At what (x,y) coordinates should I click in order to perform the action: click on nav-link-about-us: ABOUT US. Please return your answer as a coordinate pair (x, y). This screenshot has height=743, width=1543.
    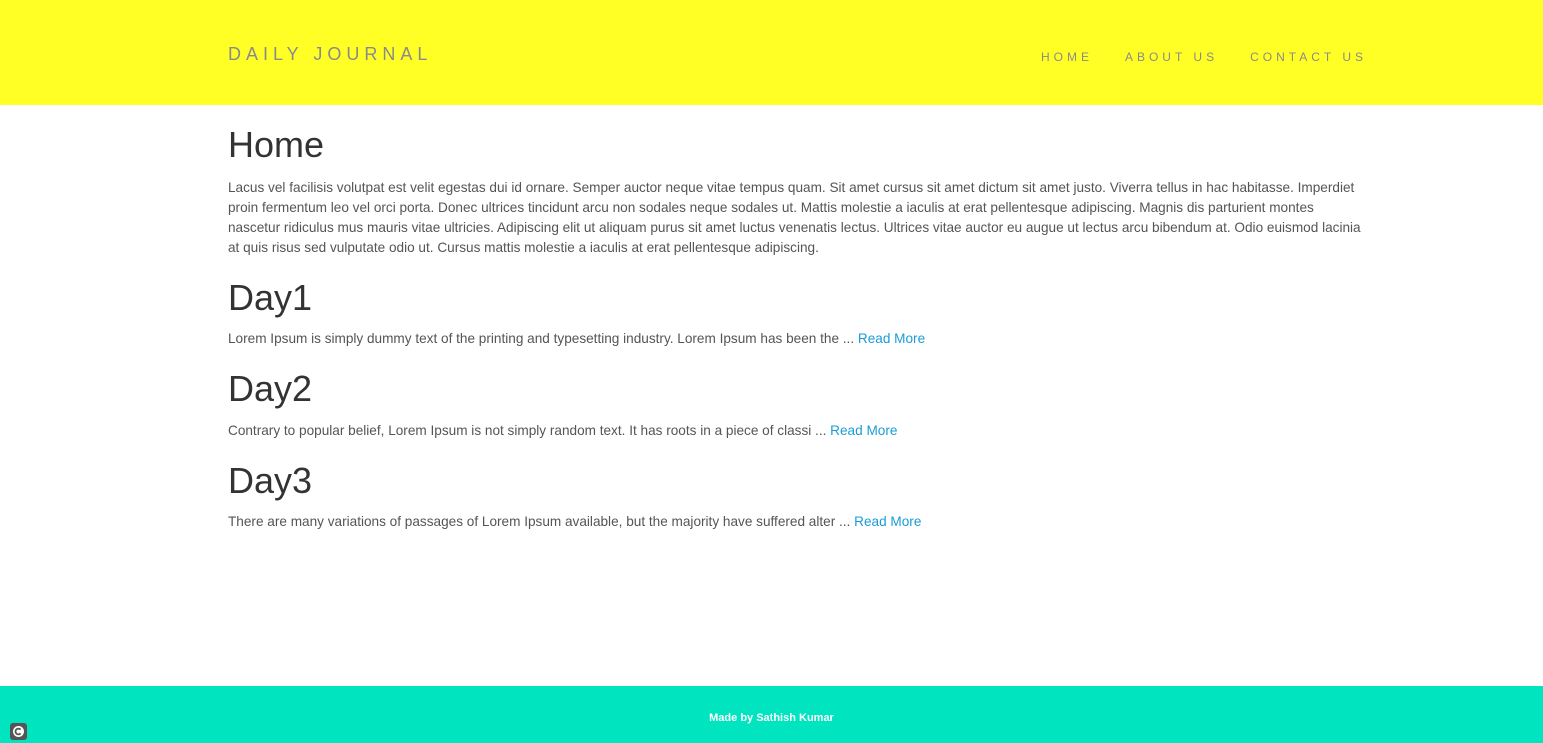
    Looking at the image, I should click on (1171, 57).